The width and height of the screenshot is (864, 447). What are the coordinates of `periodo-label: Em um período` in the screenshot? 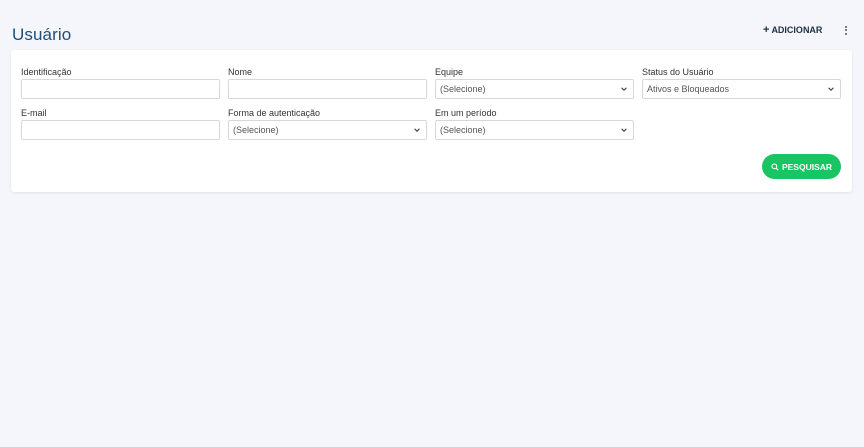 It's located at (466, 113).